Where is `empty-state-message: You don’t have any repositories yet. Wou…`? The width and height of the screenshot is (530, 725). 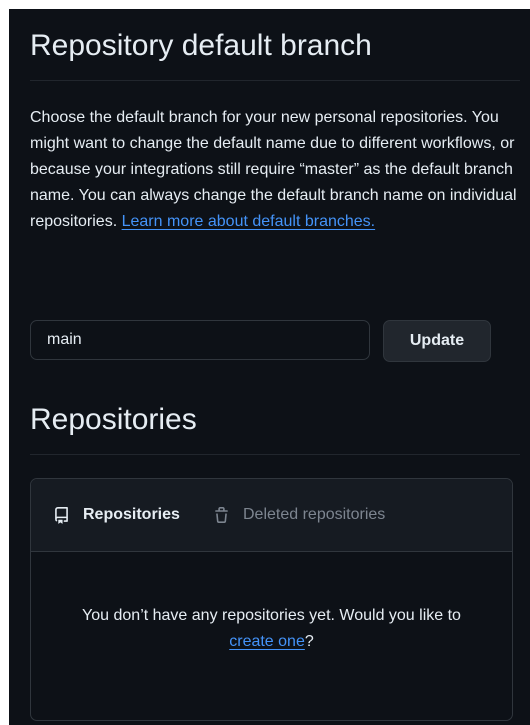
empty-state-message: You don’t have any repositories yet. Wou… is located at coordinates (271, 629).